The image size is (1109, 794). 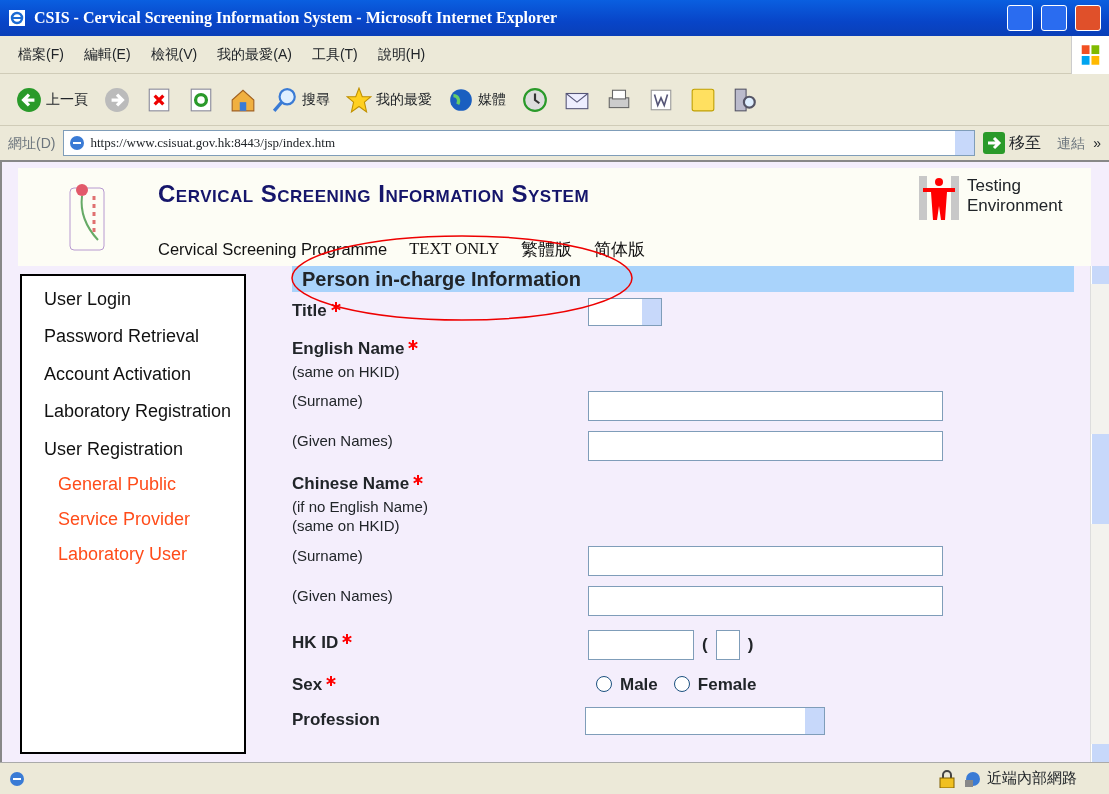 I want to click on toolbar-button: 我的最愛, so click(x=389, y=99).